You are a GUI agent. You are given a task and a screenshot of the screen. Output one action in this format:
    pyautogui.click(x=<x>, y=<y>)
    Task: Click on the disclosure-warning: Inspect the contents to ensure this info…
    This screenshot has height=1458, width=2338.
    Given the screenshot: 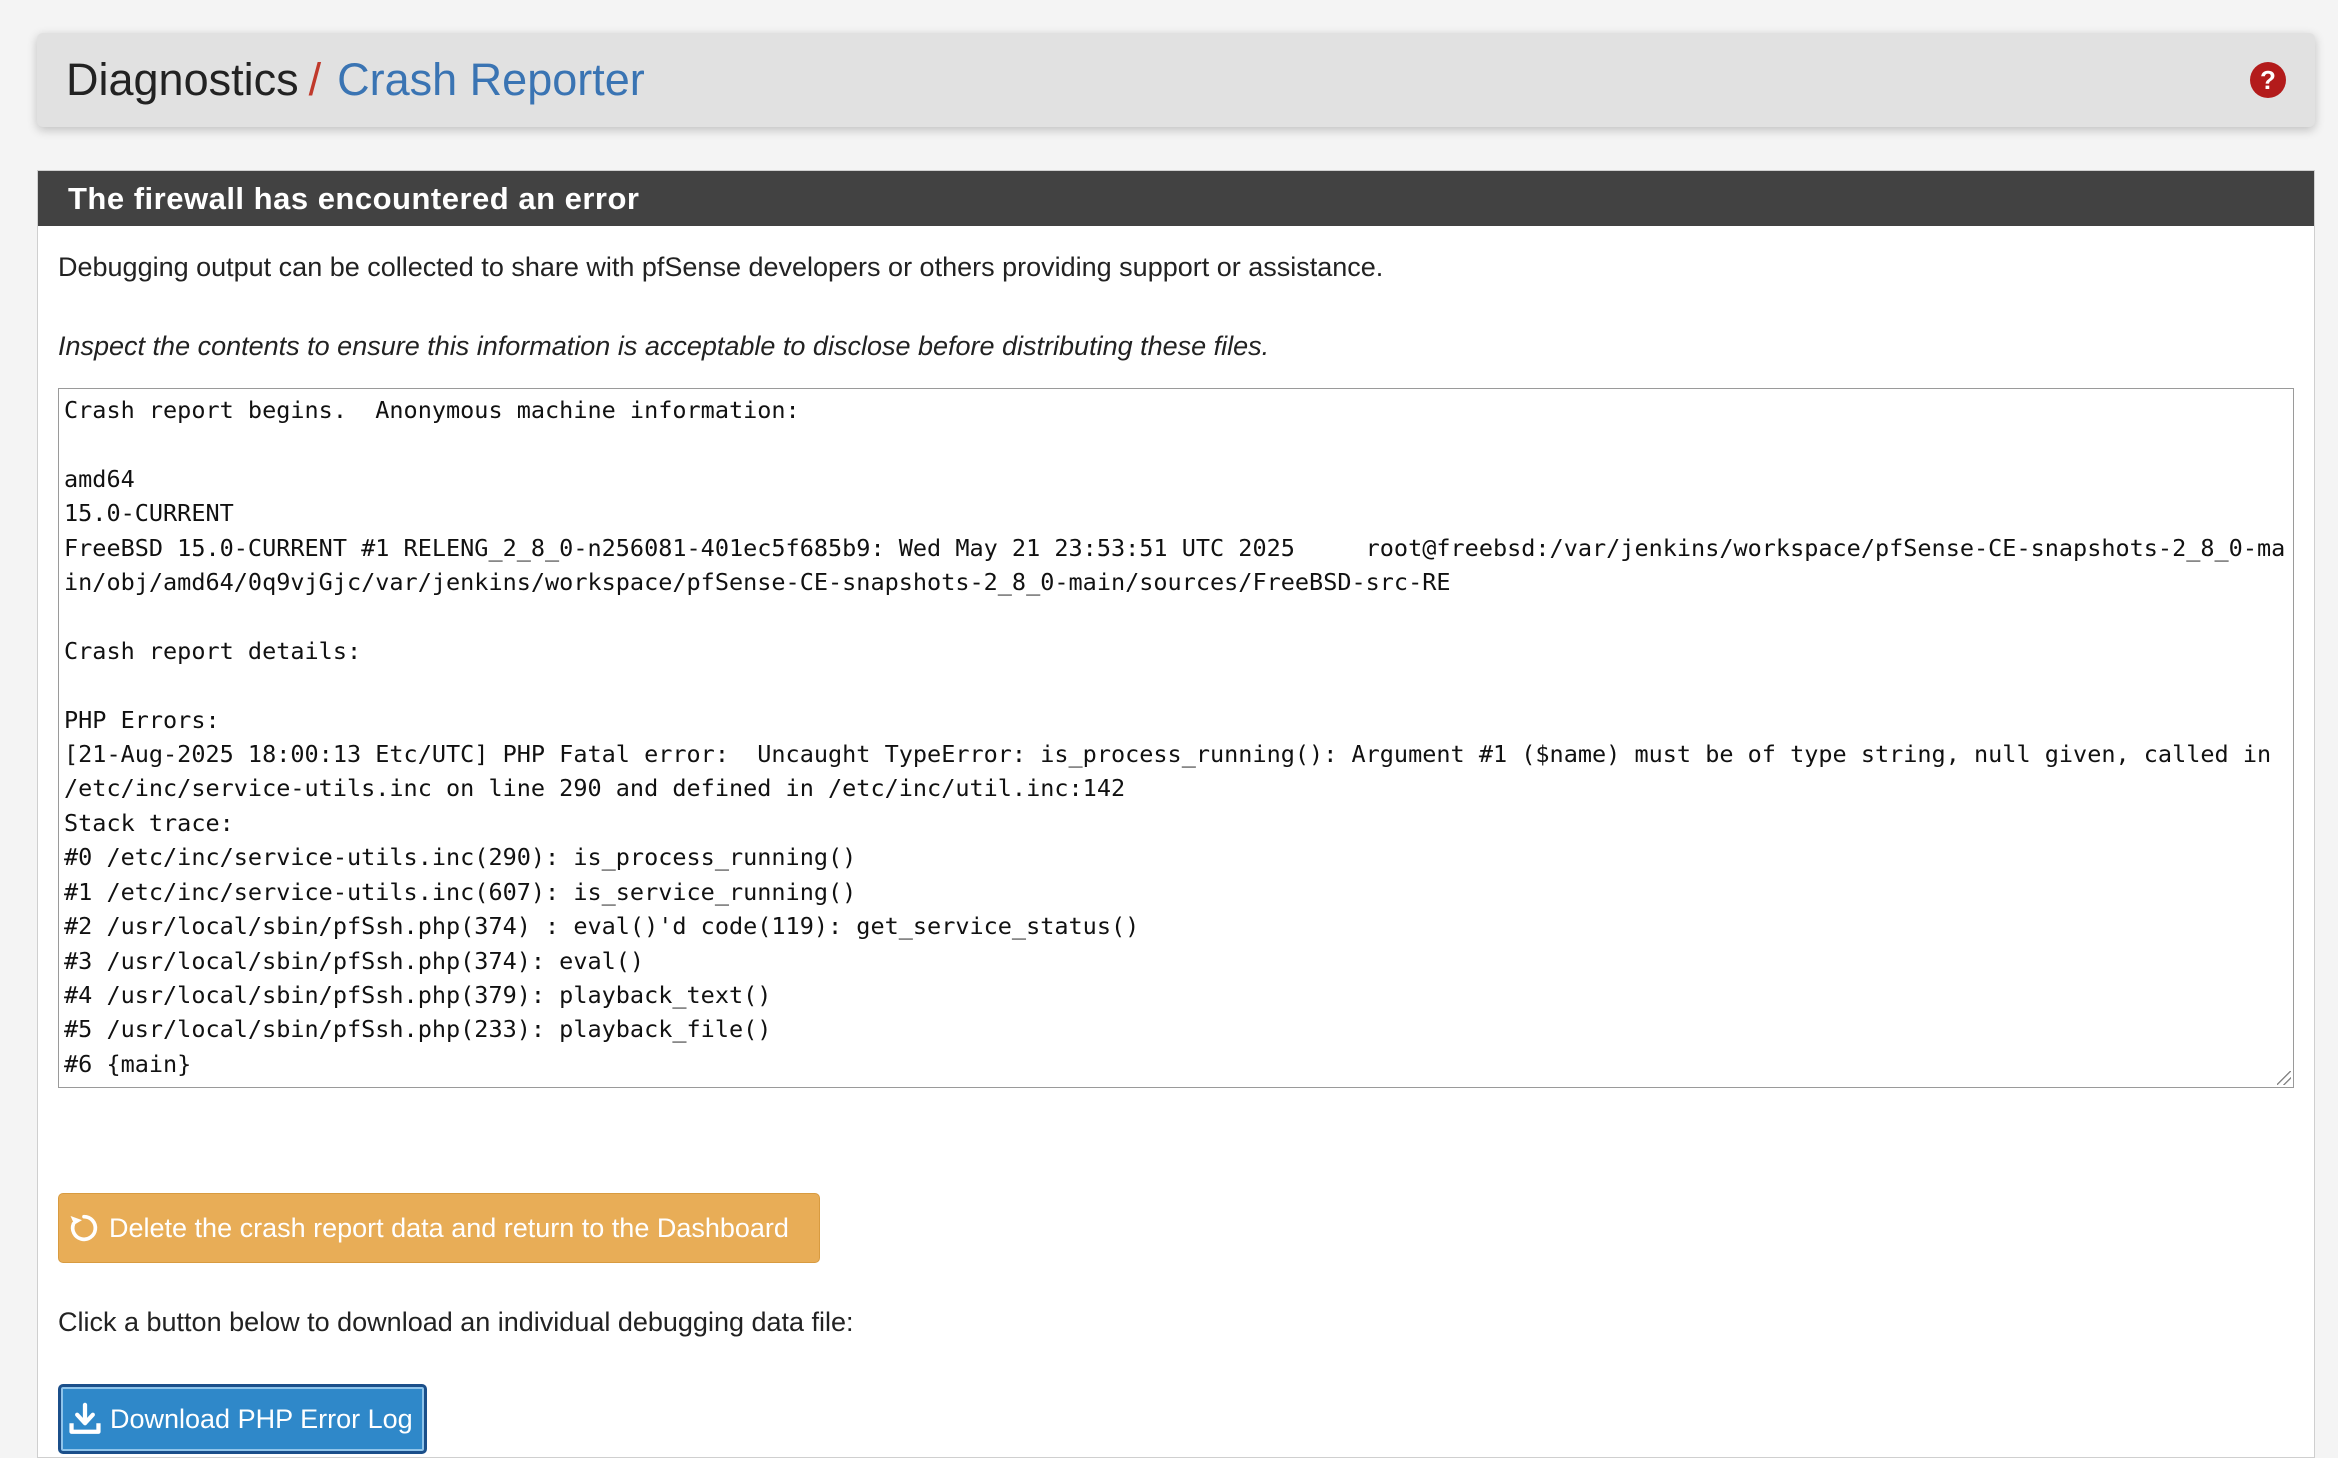 What is the action you would take?
    pyautogui.click(x=664, y=346)
    